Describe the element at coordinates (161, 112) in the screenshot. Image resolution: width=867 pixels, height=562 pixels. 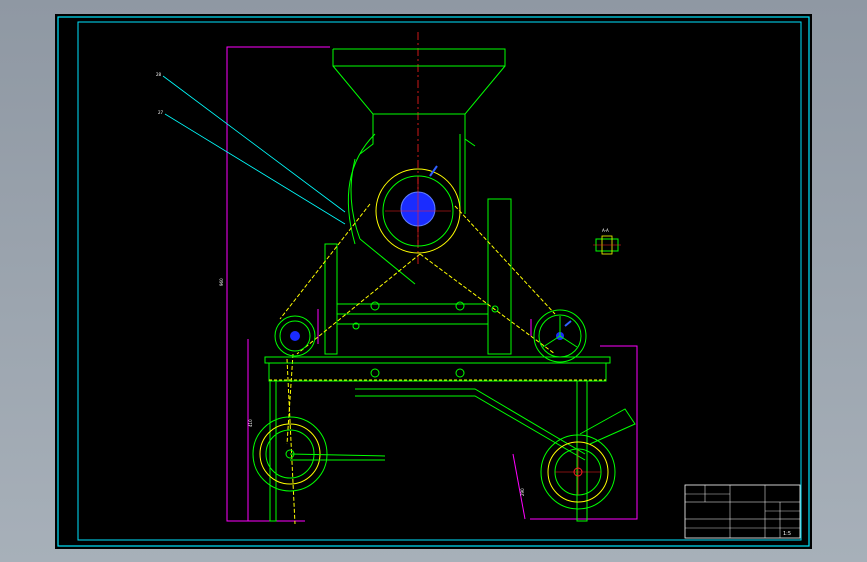
I see `leader-label-27: 27` at that location.